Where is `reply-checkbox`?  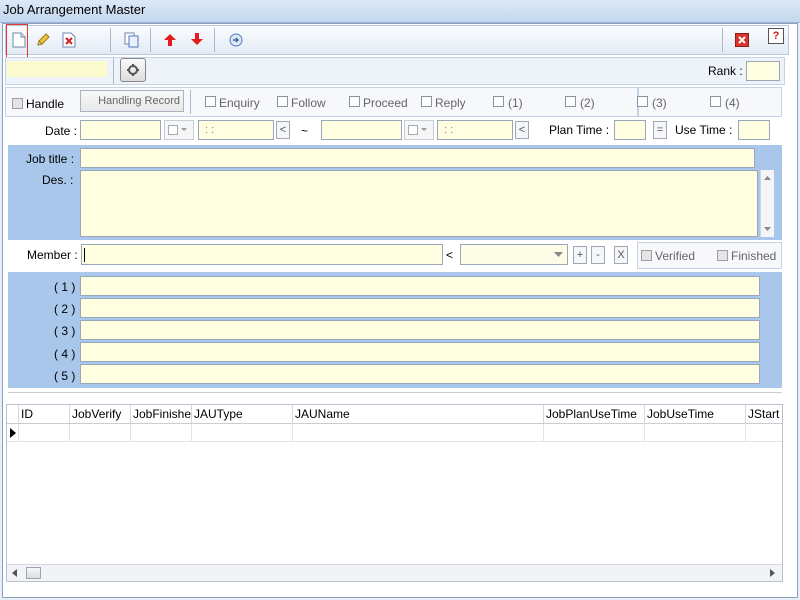
reply-checkbox is located at coordinates (426, 101).